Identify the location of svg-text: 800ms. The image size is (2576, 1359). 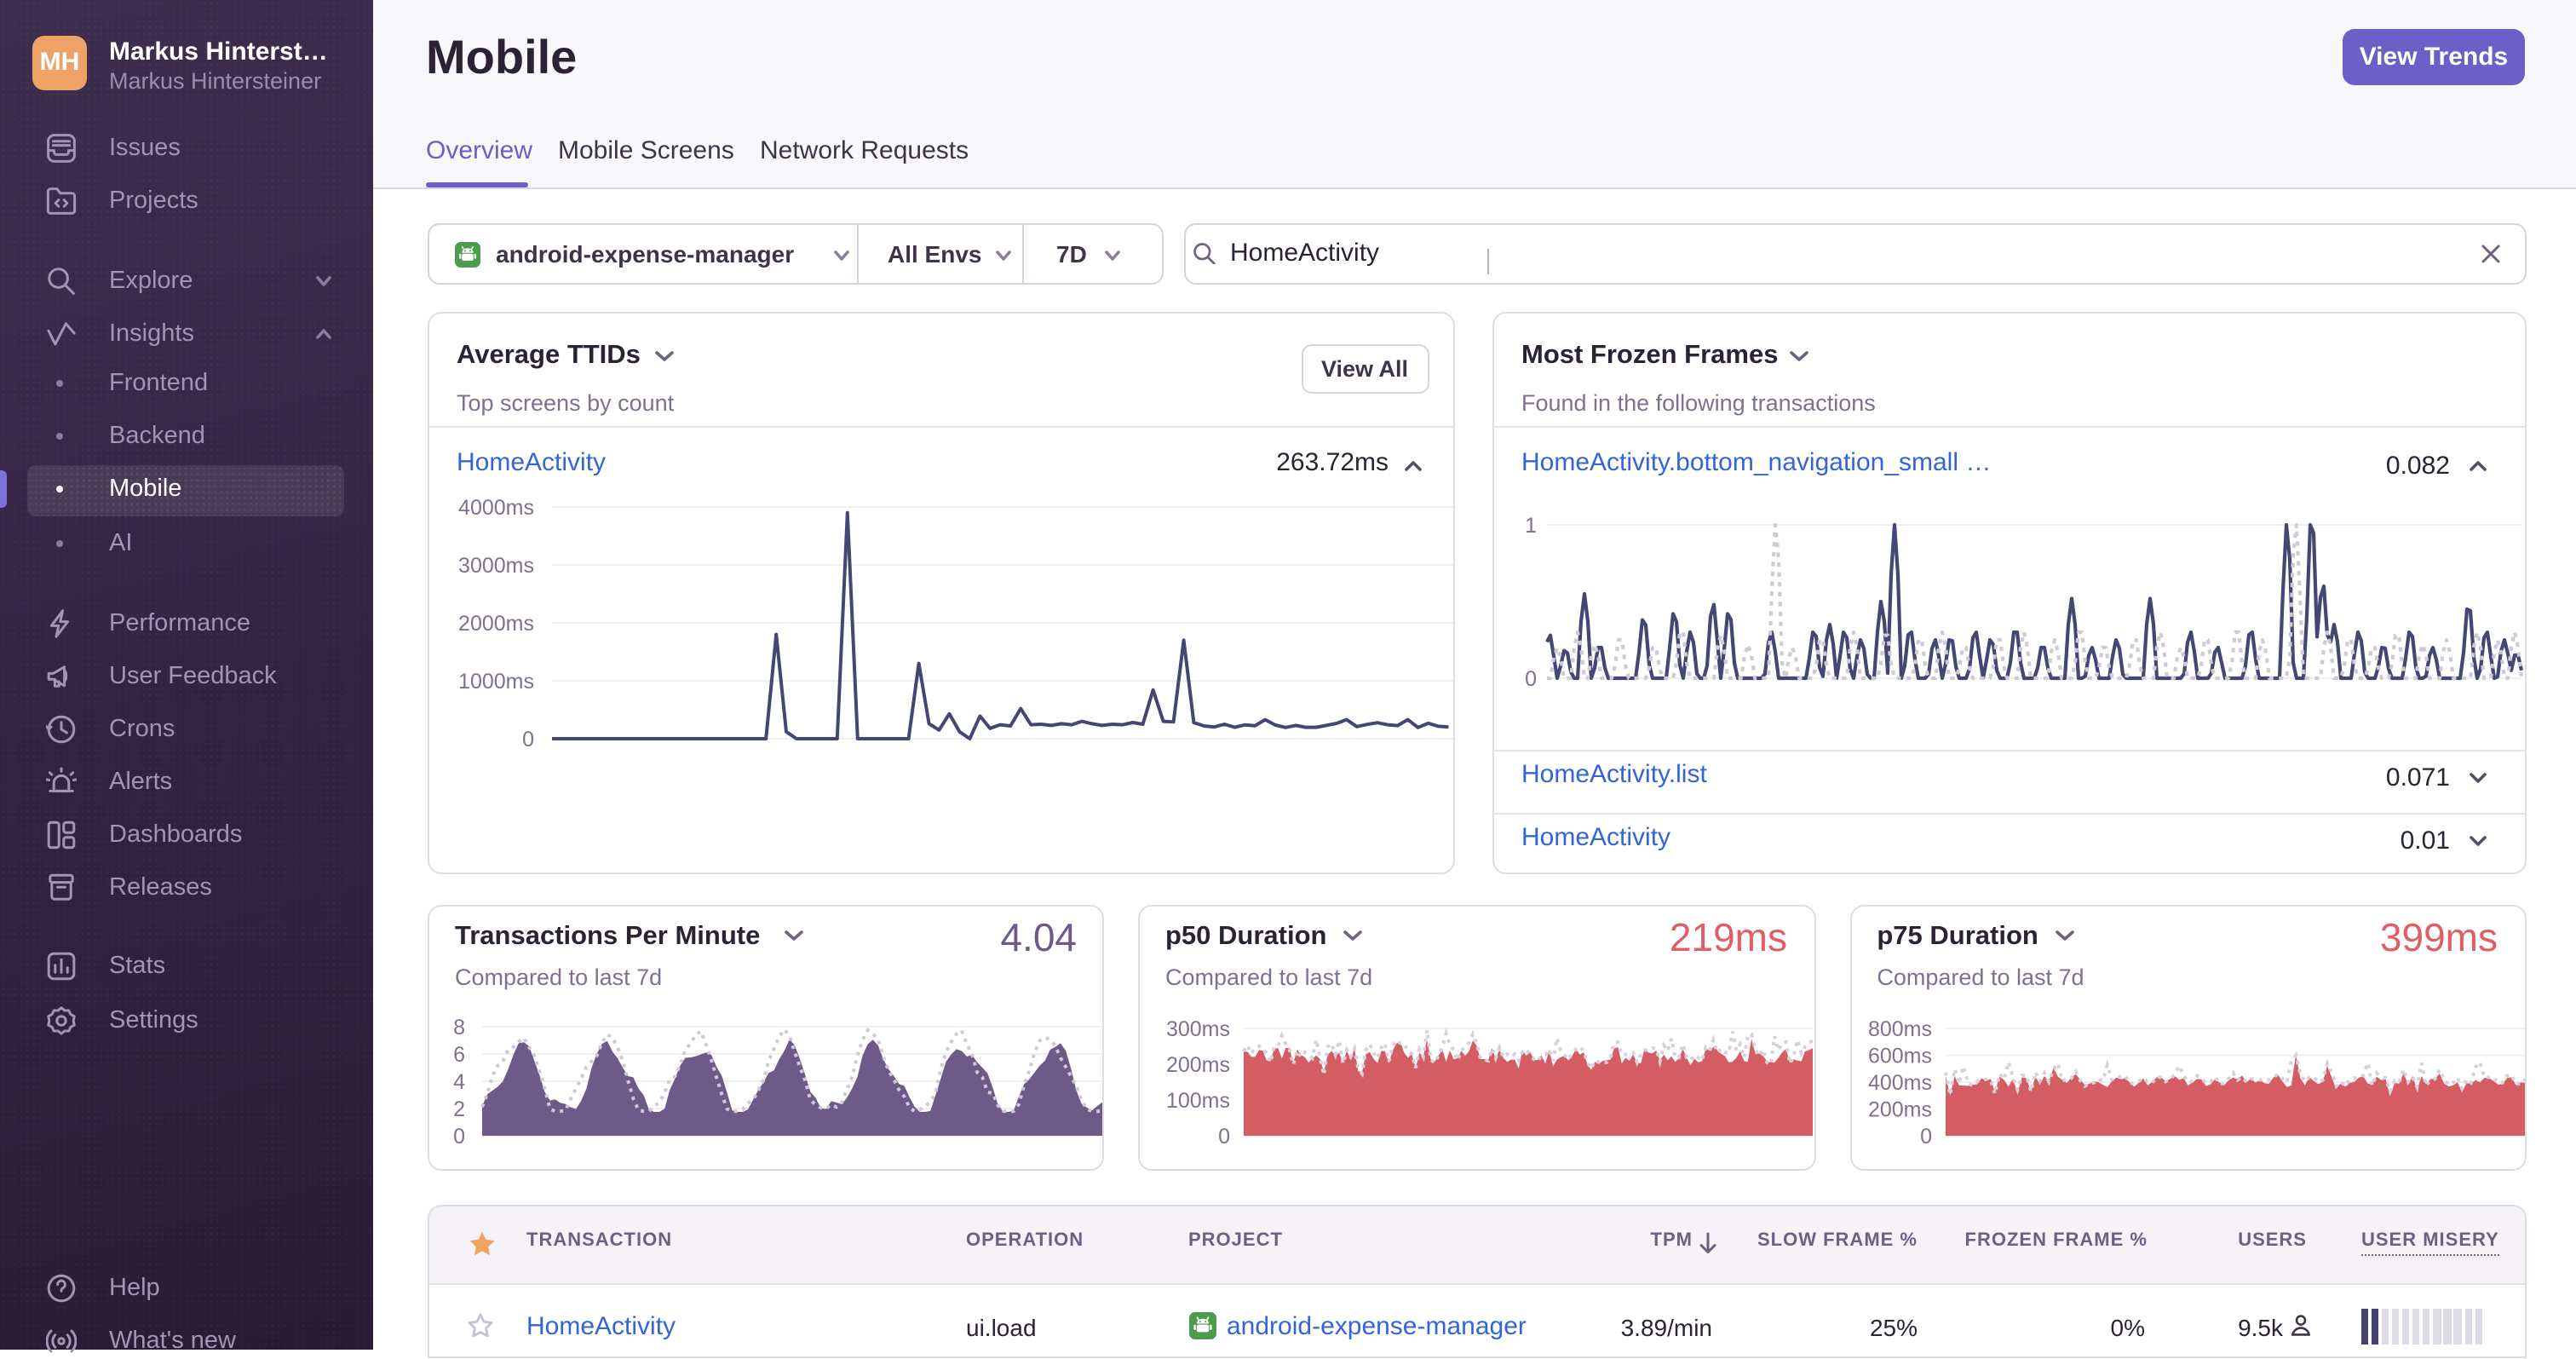
(1899, 1030).